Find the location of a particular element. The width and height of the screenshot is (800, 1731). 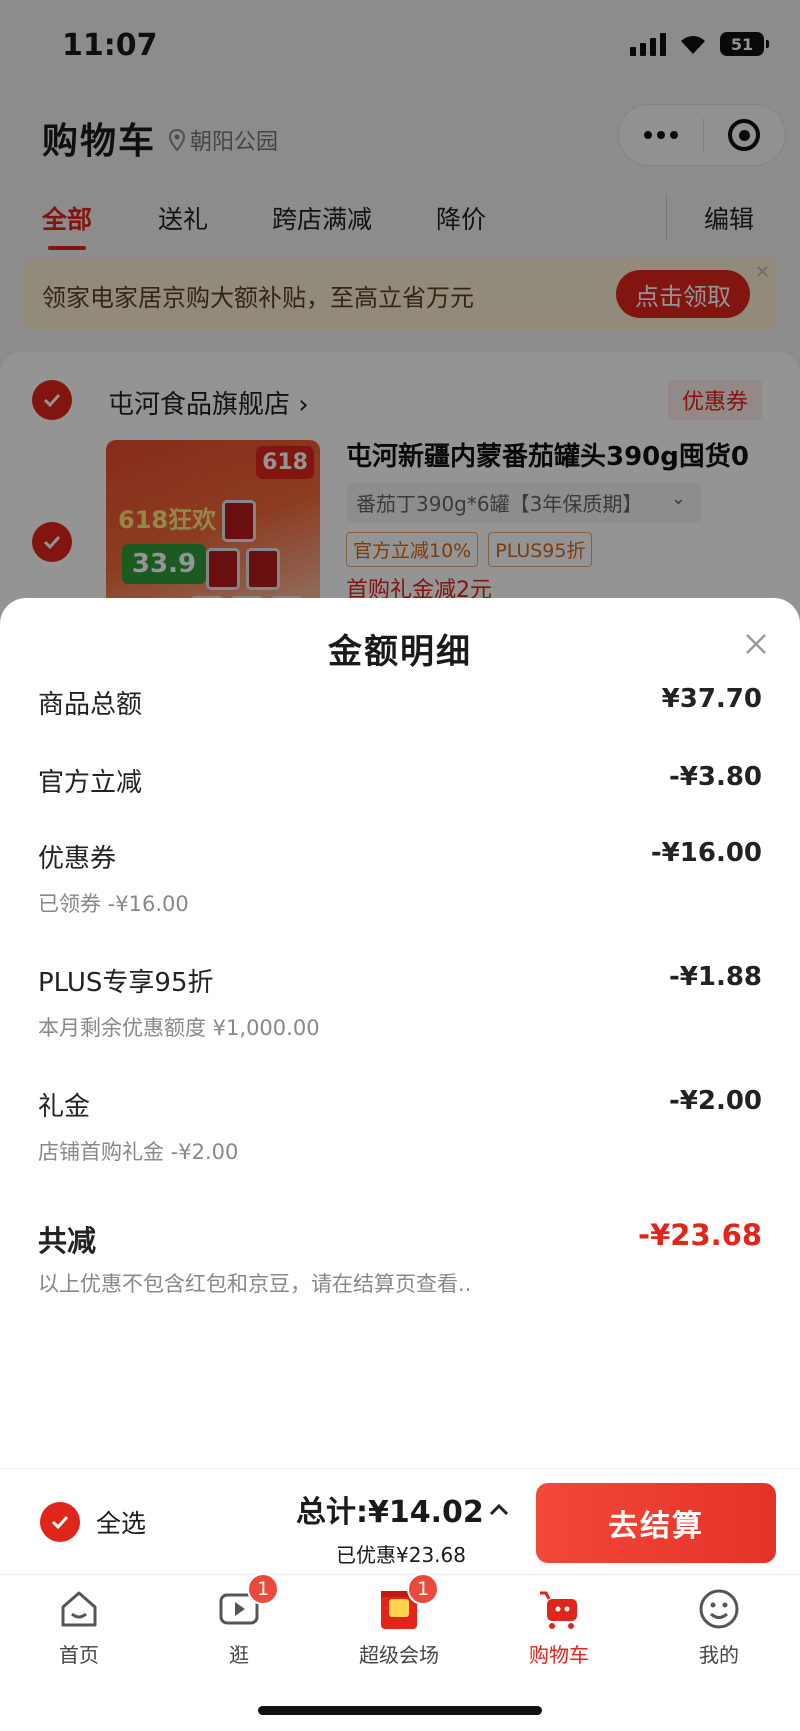

saved-amount: 已优惠¥23.68 is located at coordinates (401, 1555).